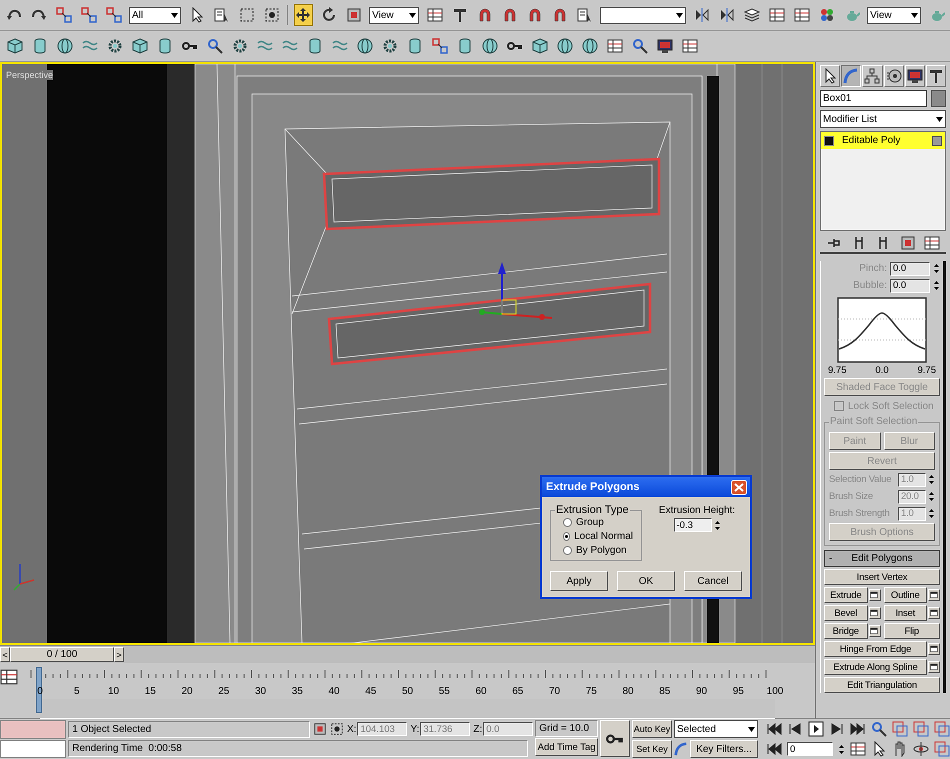  I want to click on frame-number: 15, so click(150, 691).